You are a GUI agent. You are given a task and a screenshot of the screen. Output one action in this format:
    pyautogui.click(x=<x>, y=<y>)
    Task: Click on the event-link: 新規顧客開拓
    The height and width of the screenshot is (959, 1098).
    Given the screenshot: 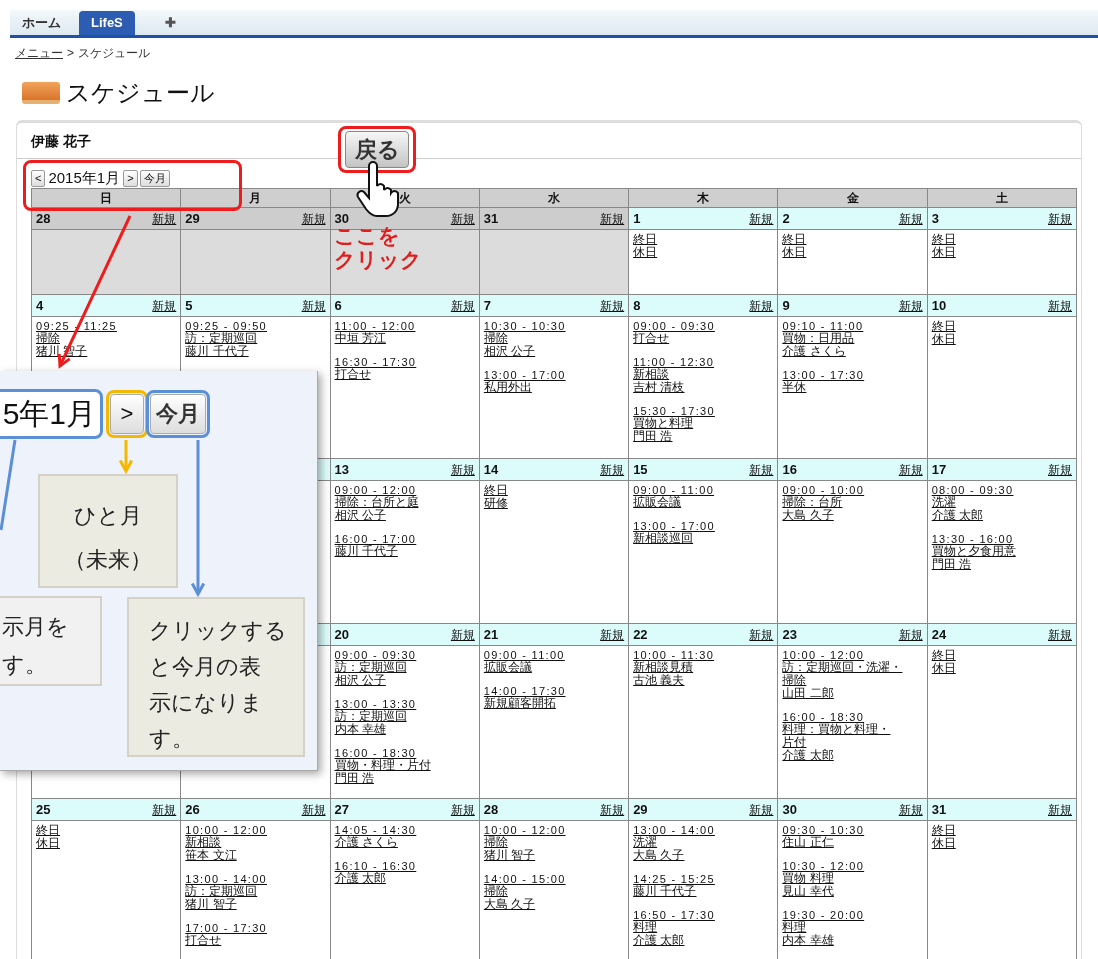 What is the action you would take?
    pyautogui.click(x=554, y=703)
    